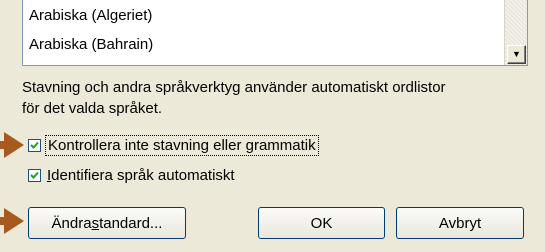 This screenshot has height=252, width=545. What do you see at coordinates (34, 175) in the screenshot?
I see `detect-language-checkbox` at bounding box center [34, 175].